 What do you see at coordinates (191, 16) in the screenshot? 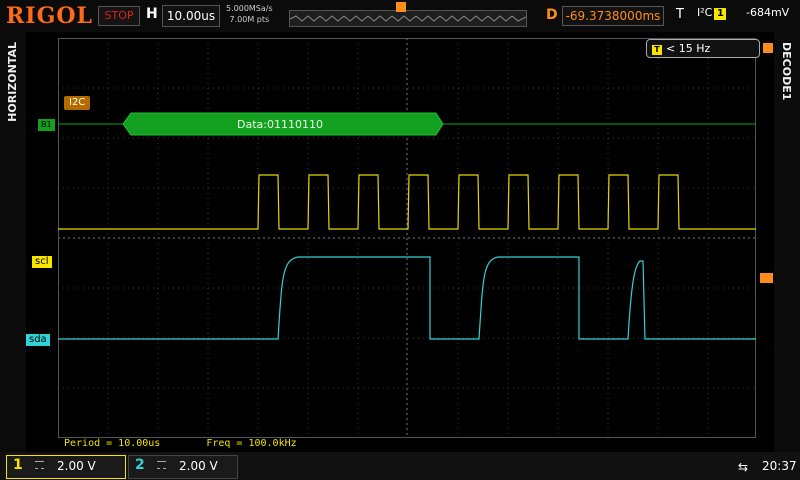
I see `timebase-value: 10.00us` at bounding box center [191, 16].